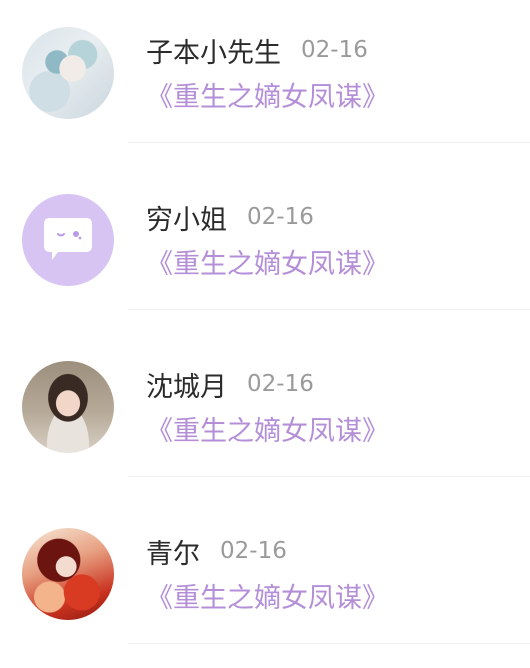 The image size is (530, 668). What do you see at coordinates (173, 551) in the screenshot?
I see `user-name: 青尔` at bounding box center [173, 551].